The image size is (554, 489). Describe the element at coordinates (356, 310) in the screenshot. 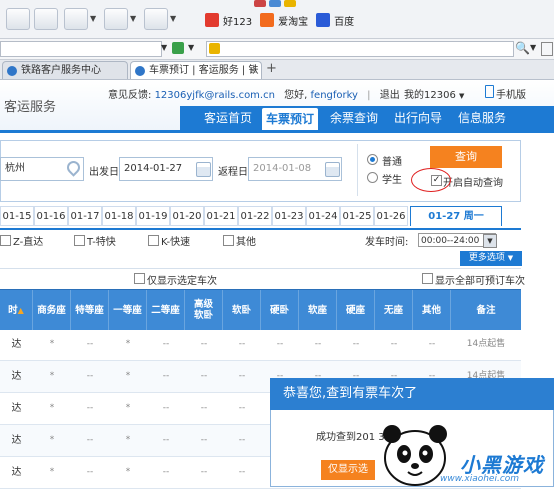

I see `column-header: 硬座` at that location.